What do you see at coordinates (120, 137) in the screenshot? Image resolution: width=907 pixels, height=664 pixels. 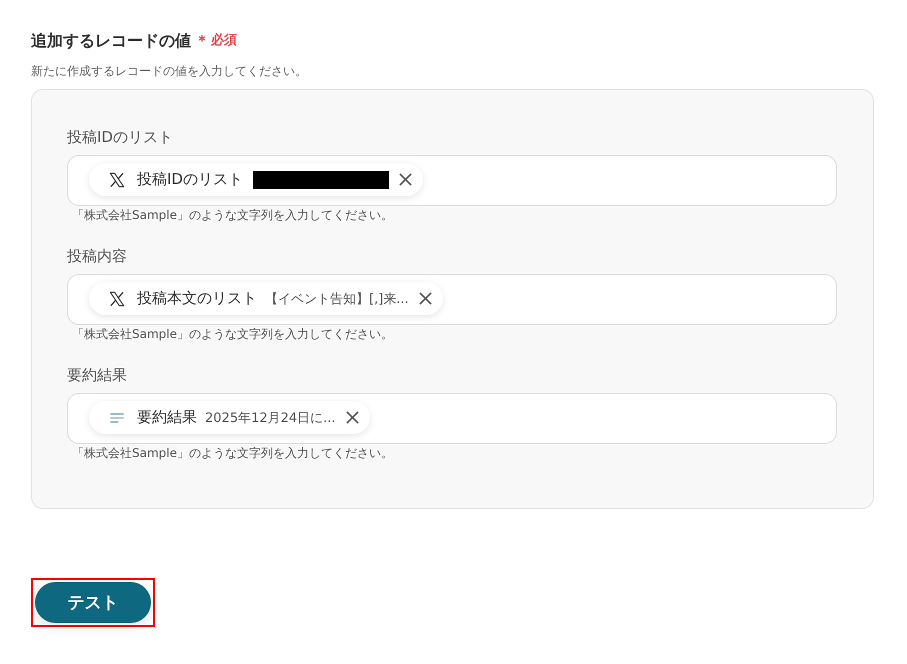 I see `field-label: 投稿IDのリスト` at bounding box center [120, 137].